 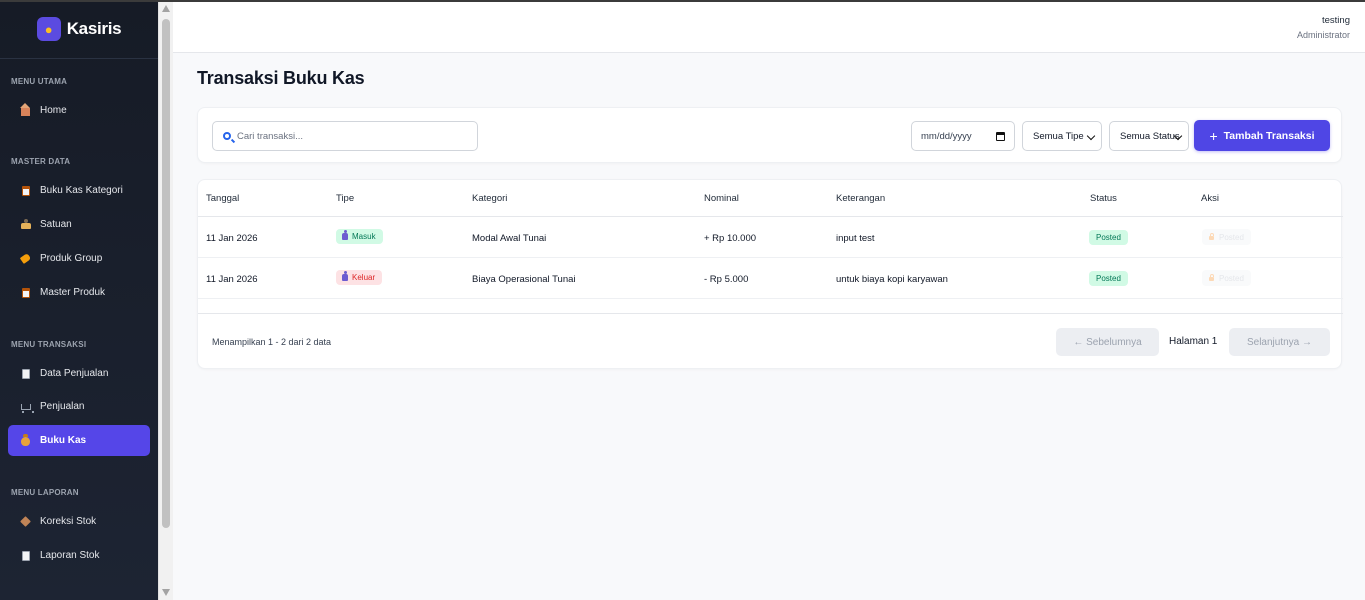 I want to click on cell-nominal: + Rp 10.000, so click(x=730, y=238).